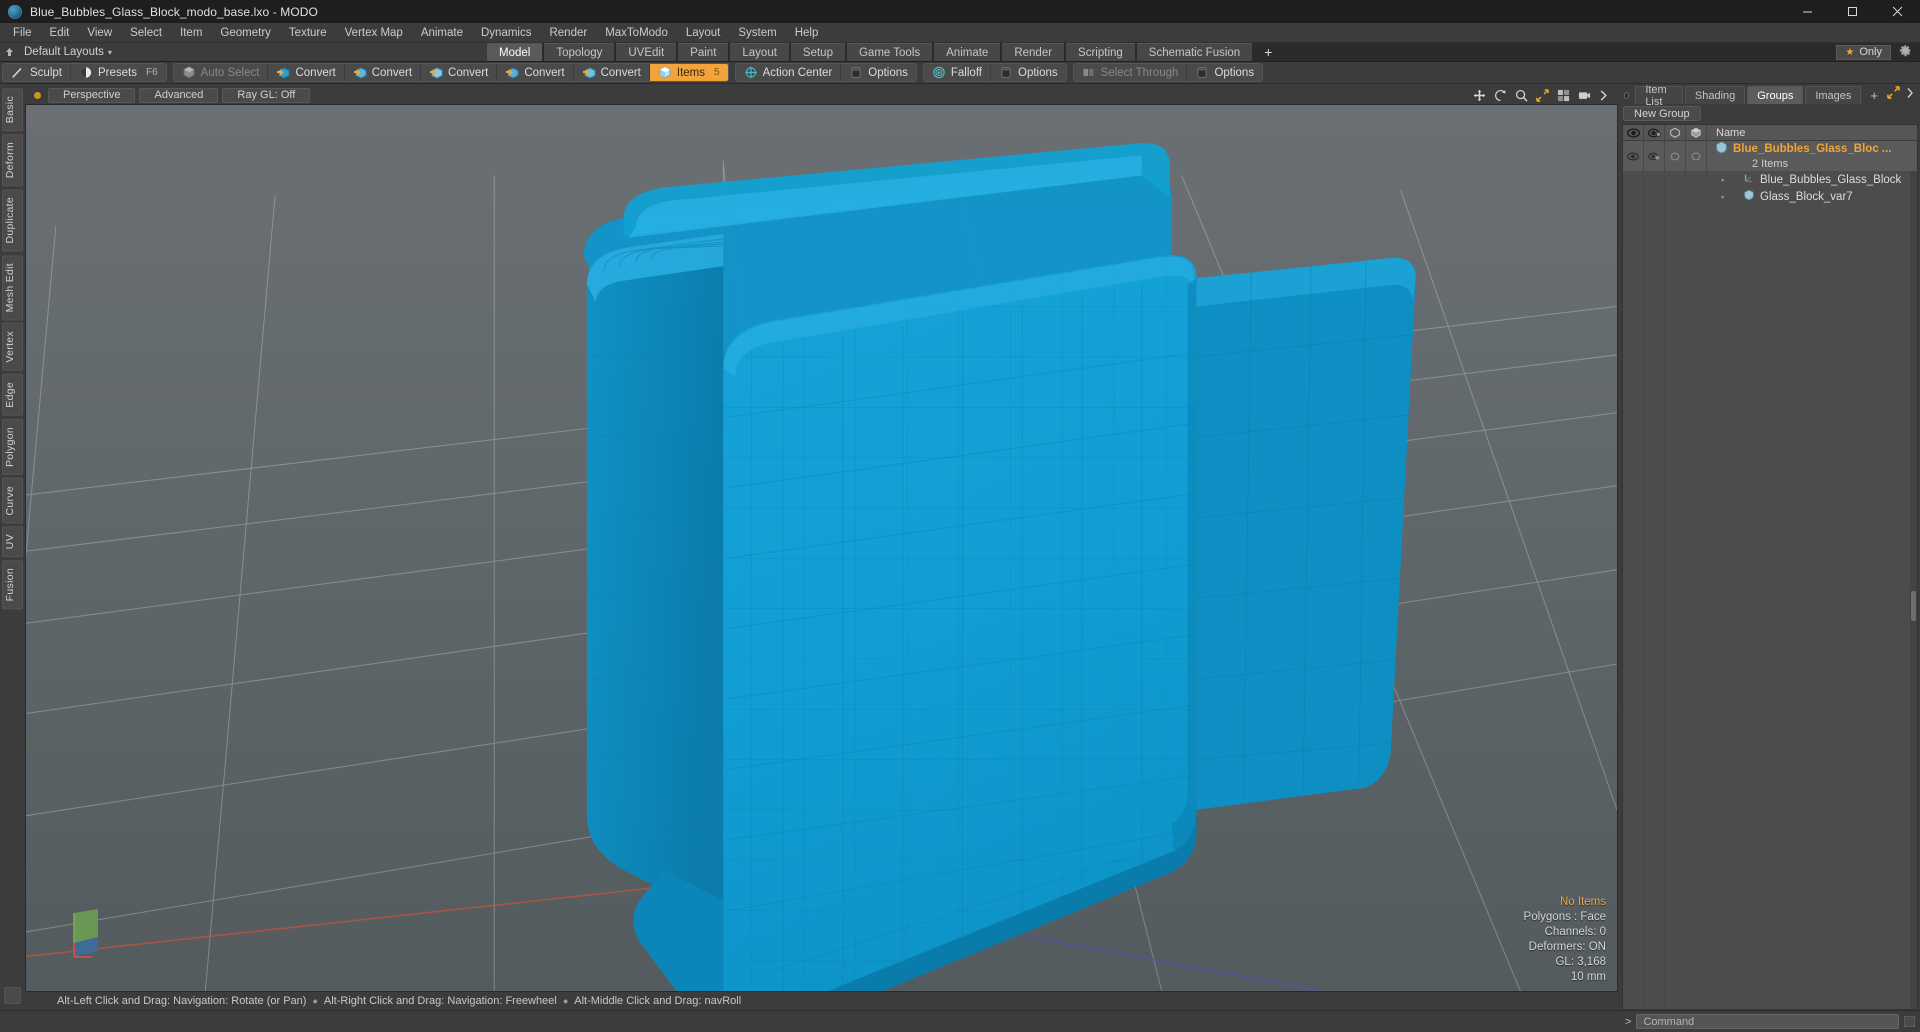 The width and height of the screenshot is (1920, 1032). Describe the element at coordinates (1696, 179) in the screenshot. I see `child-select-cell` at that location.